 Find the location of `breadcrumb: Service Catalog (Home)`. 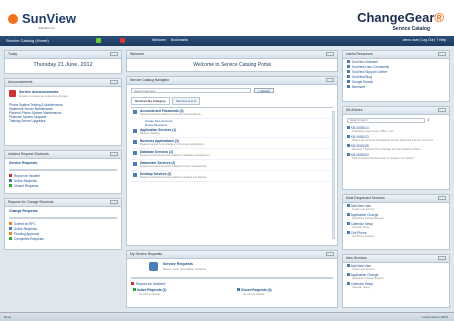

breadcrumb: Service Catalog (Home) is located at coordinates (27, 40).